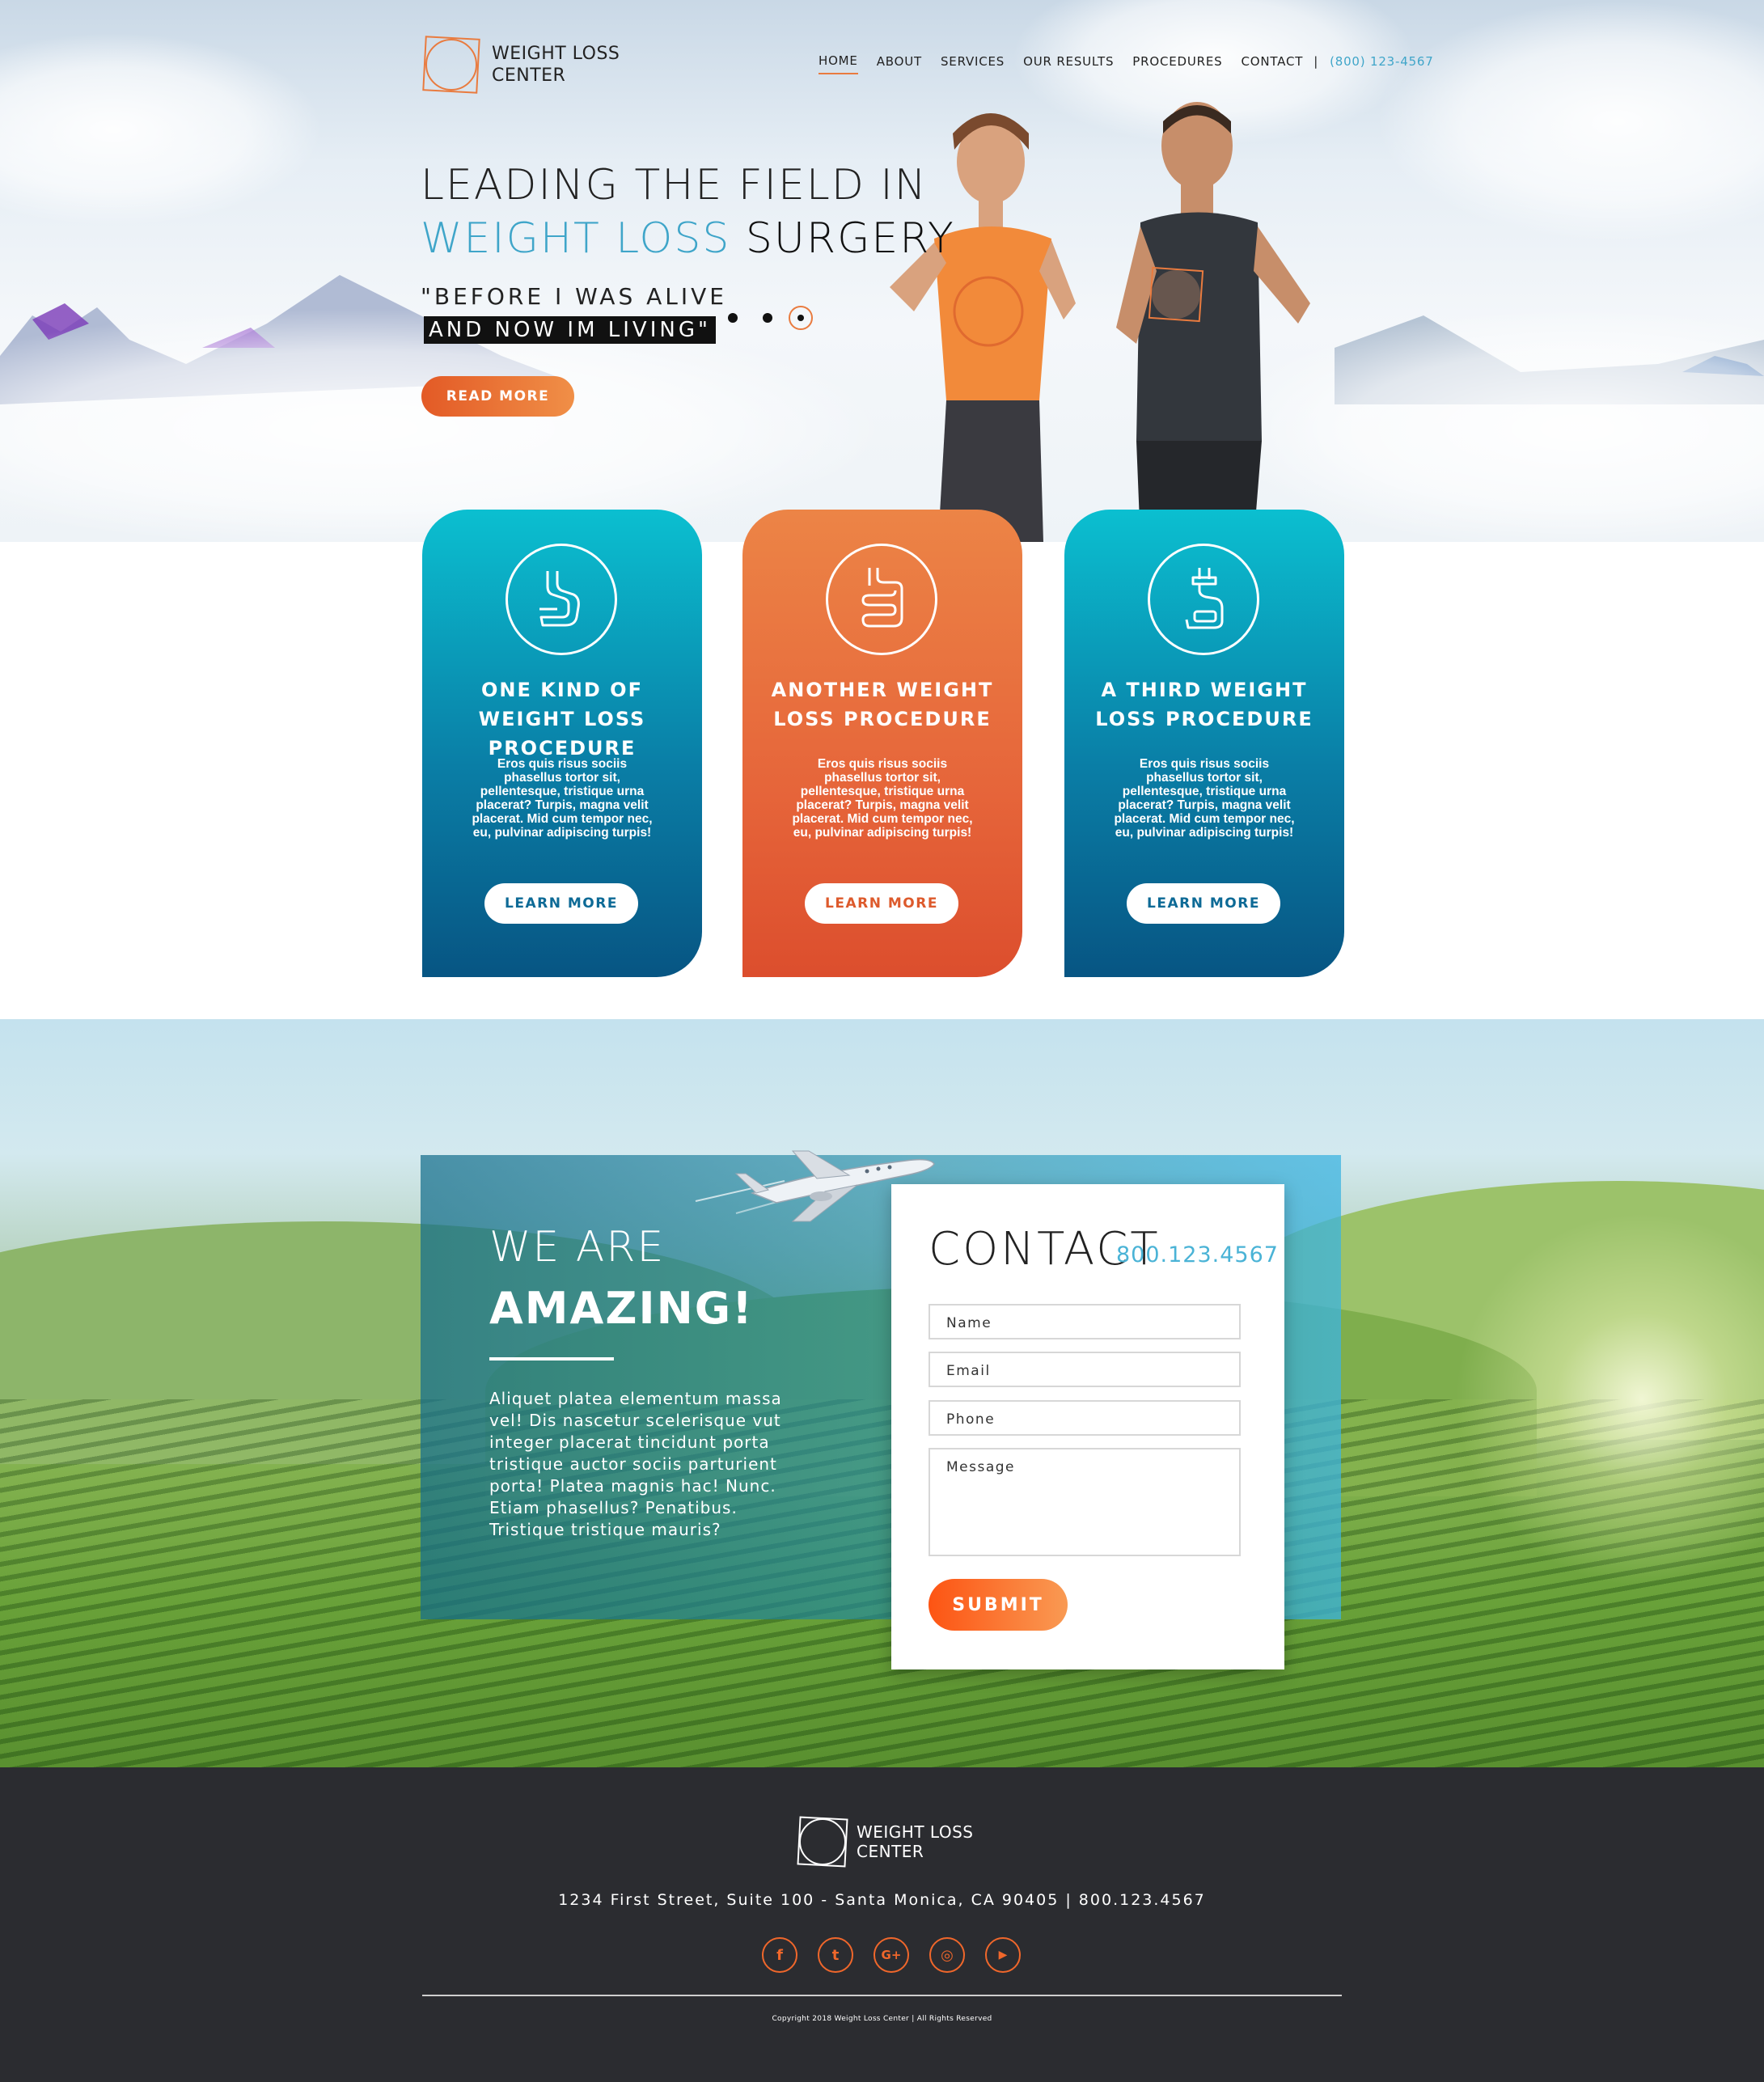 Image resolution: width=1764 pixels, height=2082 pixels. I want to click on hero-quote-line2: AND NOW IM LIVING", so click(570, 330).